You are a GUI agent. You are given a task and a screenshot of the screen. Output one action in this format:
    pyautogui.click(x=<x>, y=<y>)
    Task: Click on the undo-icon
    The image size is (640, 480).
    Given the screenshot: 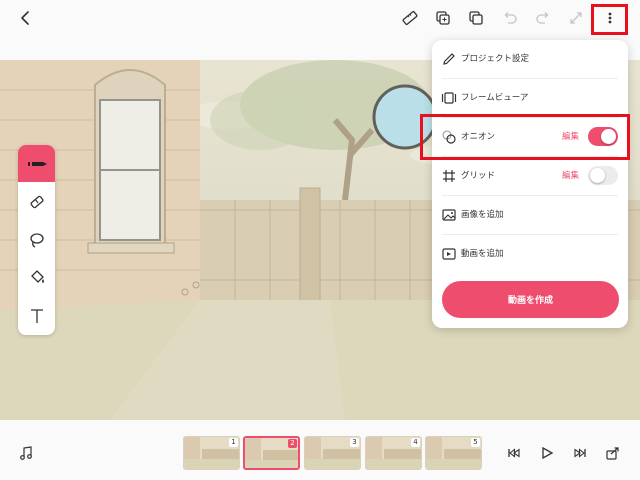 What is the action you would take?
    pyautogui.click(x=510, y=18)
    